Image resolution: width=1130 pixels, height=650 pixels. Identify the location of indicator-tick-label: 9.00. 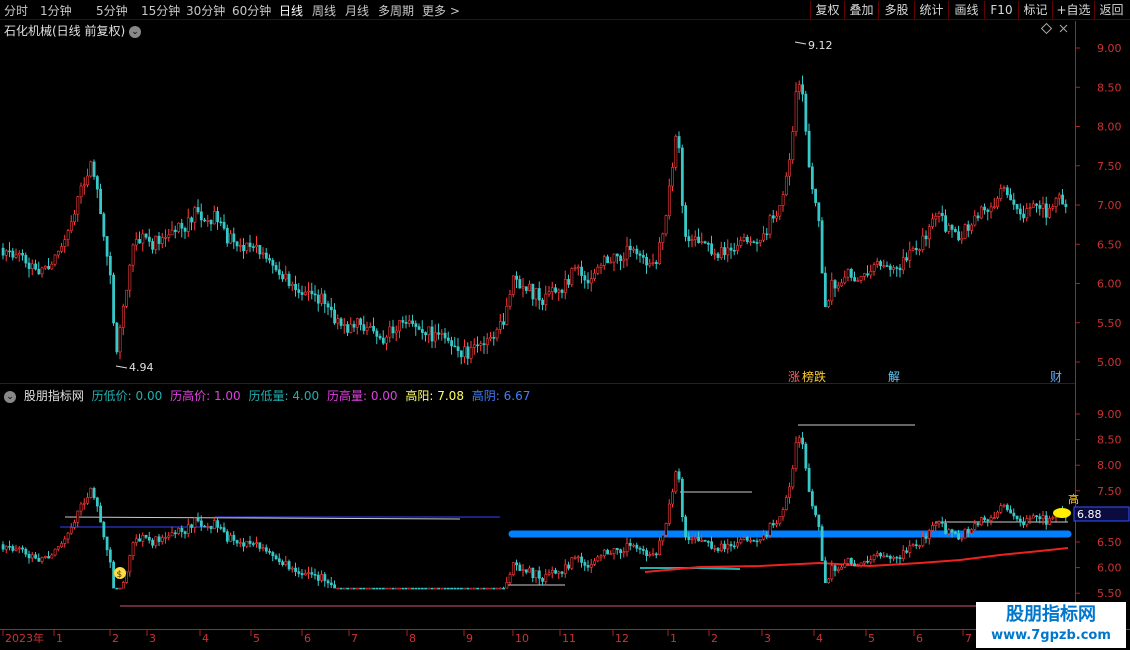
(1109, 414).